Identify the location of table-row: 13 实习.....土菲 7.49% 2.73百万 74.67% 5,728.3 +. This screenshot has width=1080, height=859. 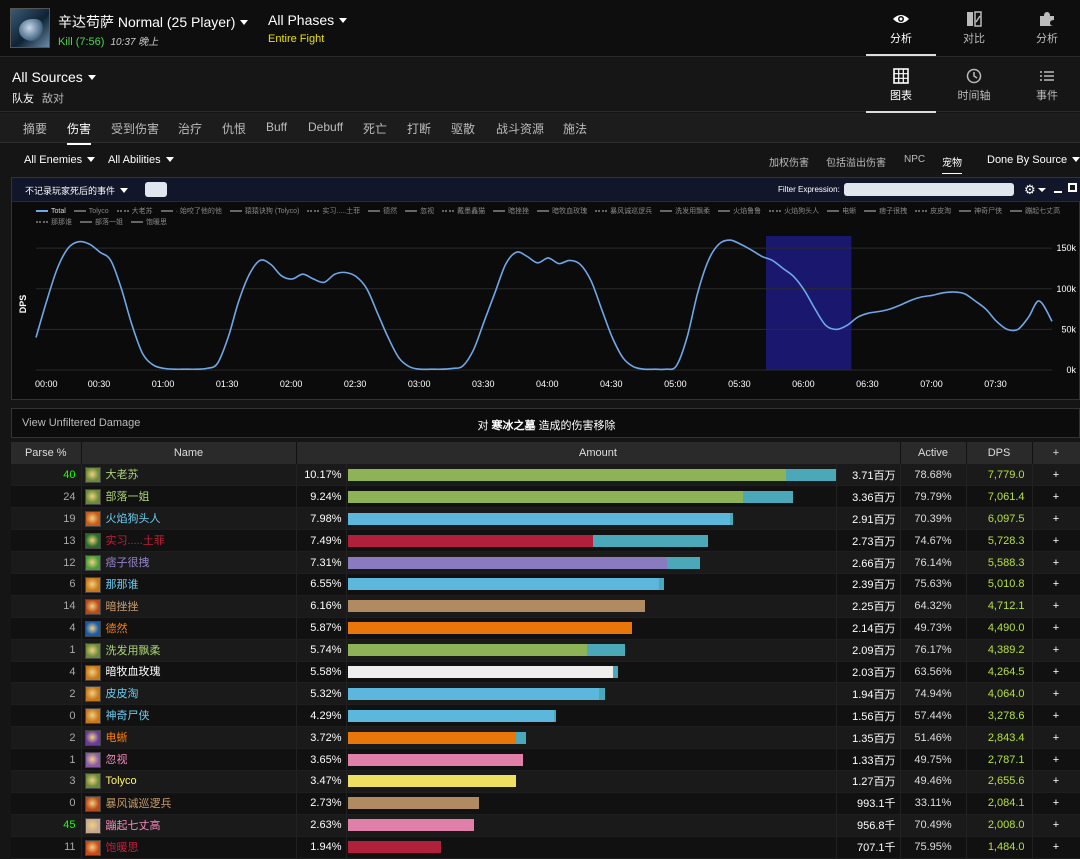
(545, 541).